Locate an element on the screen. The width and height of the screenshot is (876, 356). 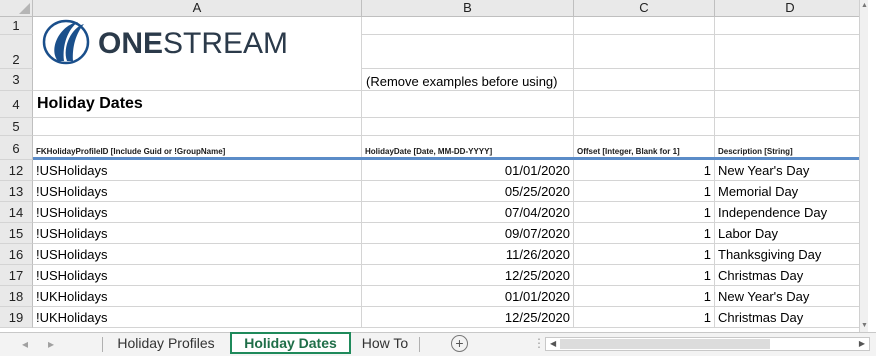
description-cell: Independence Day is located at coordinates (790, 212).